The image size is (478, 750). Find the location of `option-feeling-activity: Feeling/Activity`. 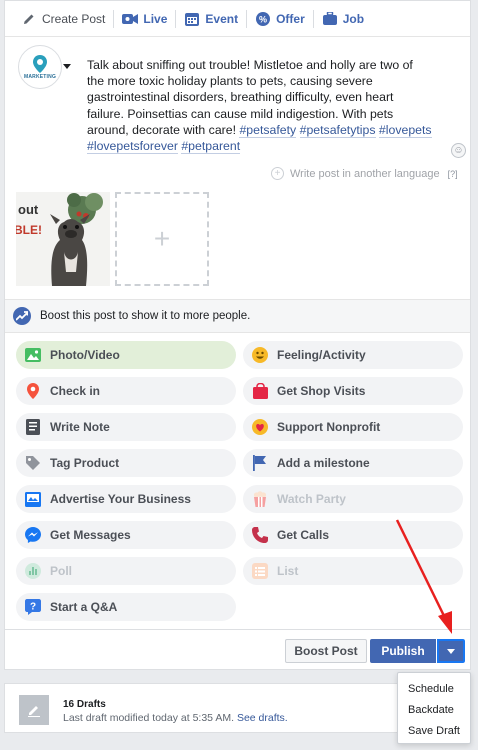

option-feeling-activity: Feeling/Activity is located at coordinates (353, 355).